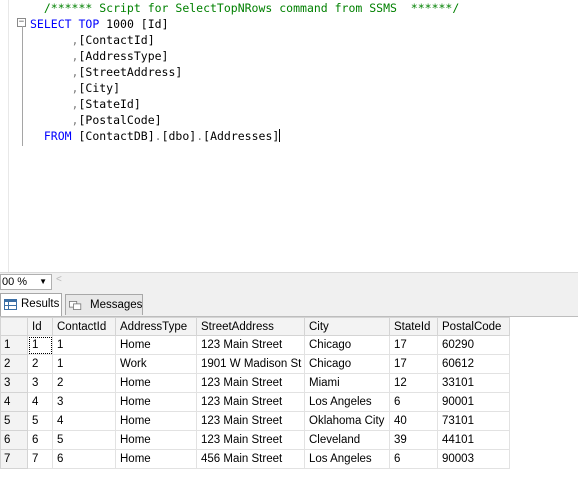 The height and width of the screenshot is (490, 578). I want to click on code-token: FROM, so click(54, 136).